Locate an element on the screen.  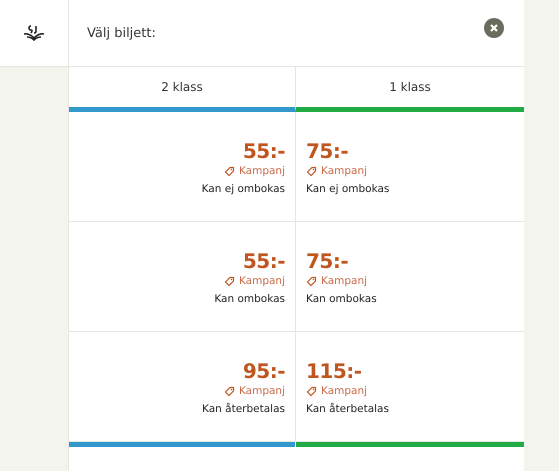
close-icon is located at coordinates (494, 28).